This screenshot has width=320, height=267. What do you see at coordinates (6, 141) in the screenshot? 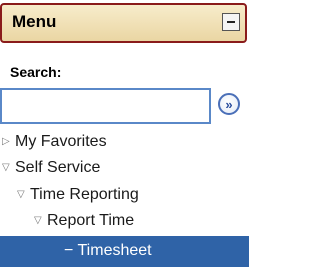
I see `triangle-right-icon: ▷` at bounding box center [6, 141].